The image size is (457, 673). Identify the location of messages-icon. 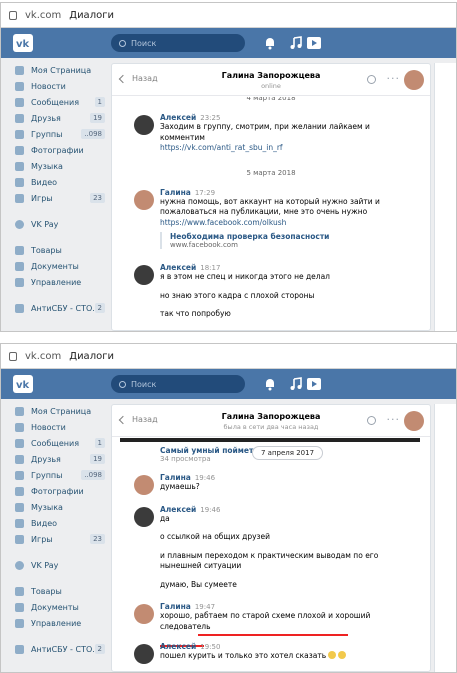
(19, 102).